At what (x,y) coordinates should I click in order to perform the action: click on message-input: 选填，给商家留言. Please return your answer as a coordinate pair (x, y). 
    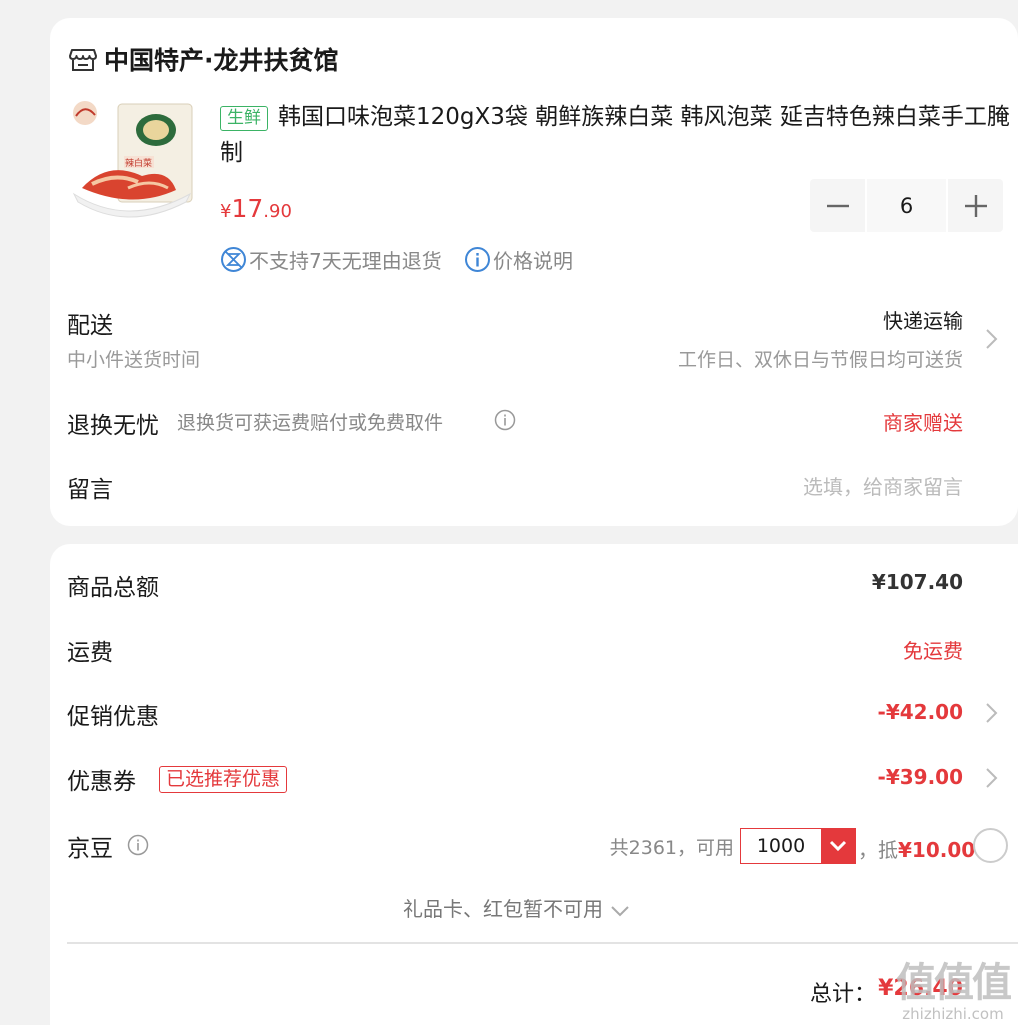
    Looking at the image, I should click on (883, 485).